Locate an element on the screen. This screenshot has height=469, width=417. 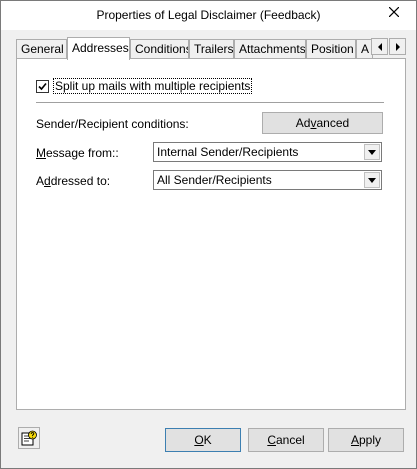
close-icon is located at coordinates (394, 11).